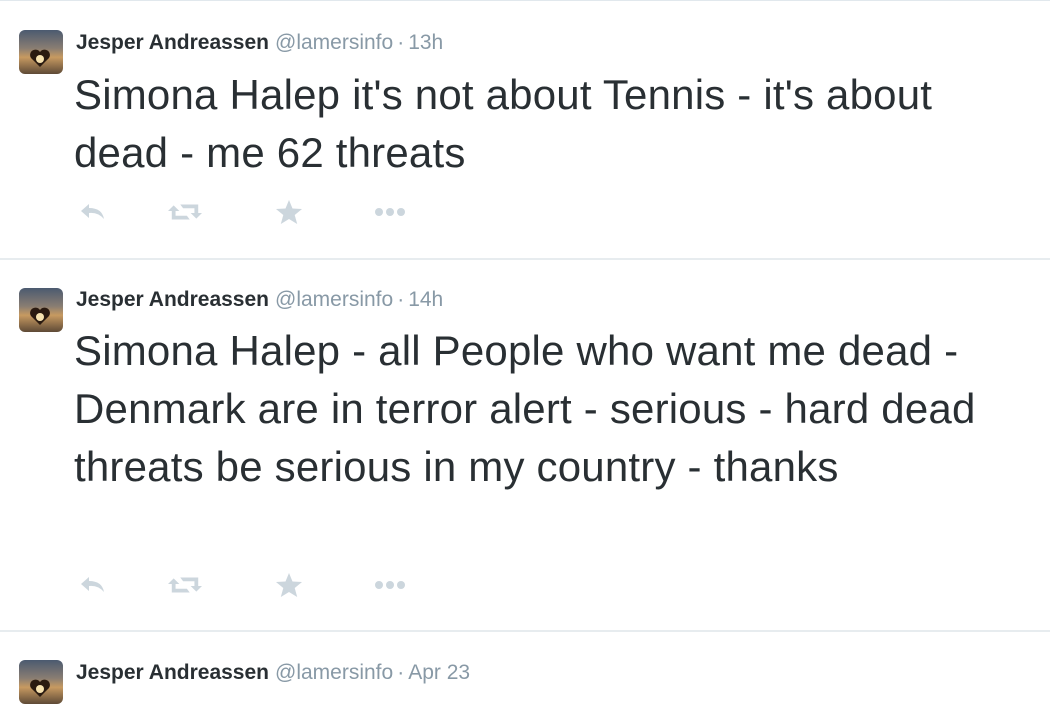 Image resolution: width=1050 pixels, height=704 pixels. I want to click on tweet-header: Jesper Andreassen @lamersinfo · 14h, so click(259, 300).